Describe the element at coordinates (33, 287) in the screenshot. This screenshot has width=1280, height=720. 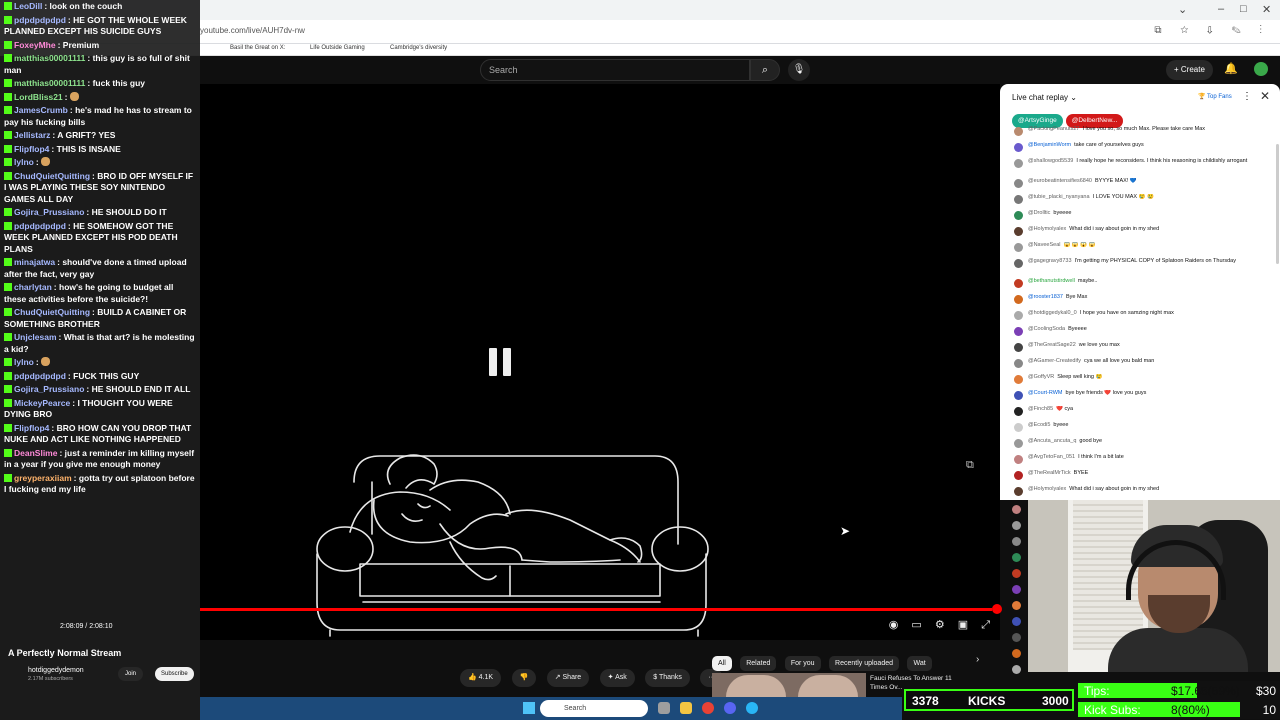
I see `kick-chat-user: charlytan` at that location.